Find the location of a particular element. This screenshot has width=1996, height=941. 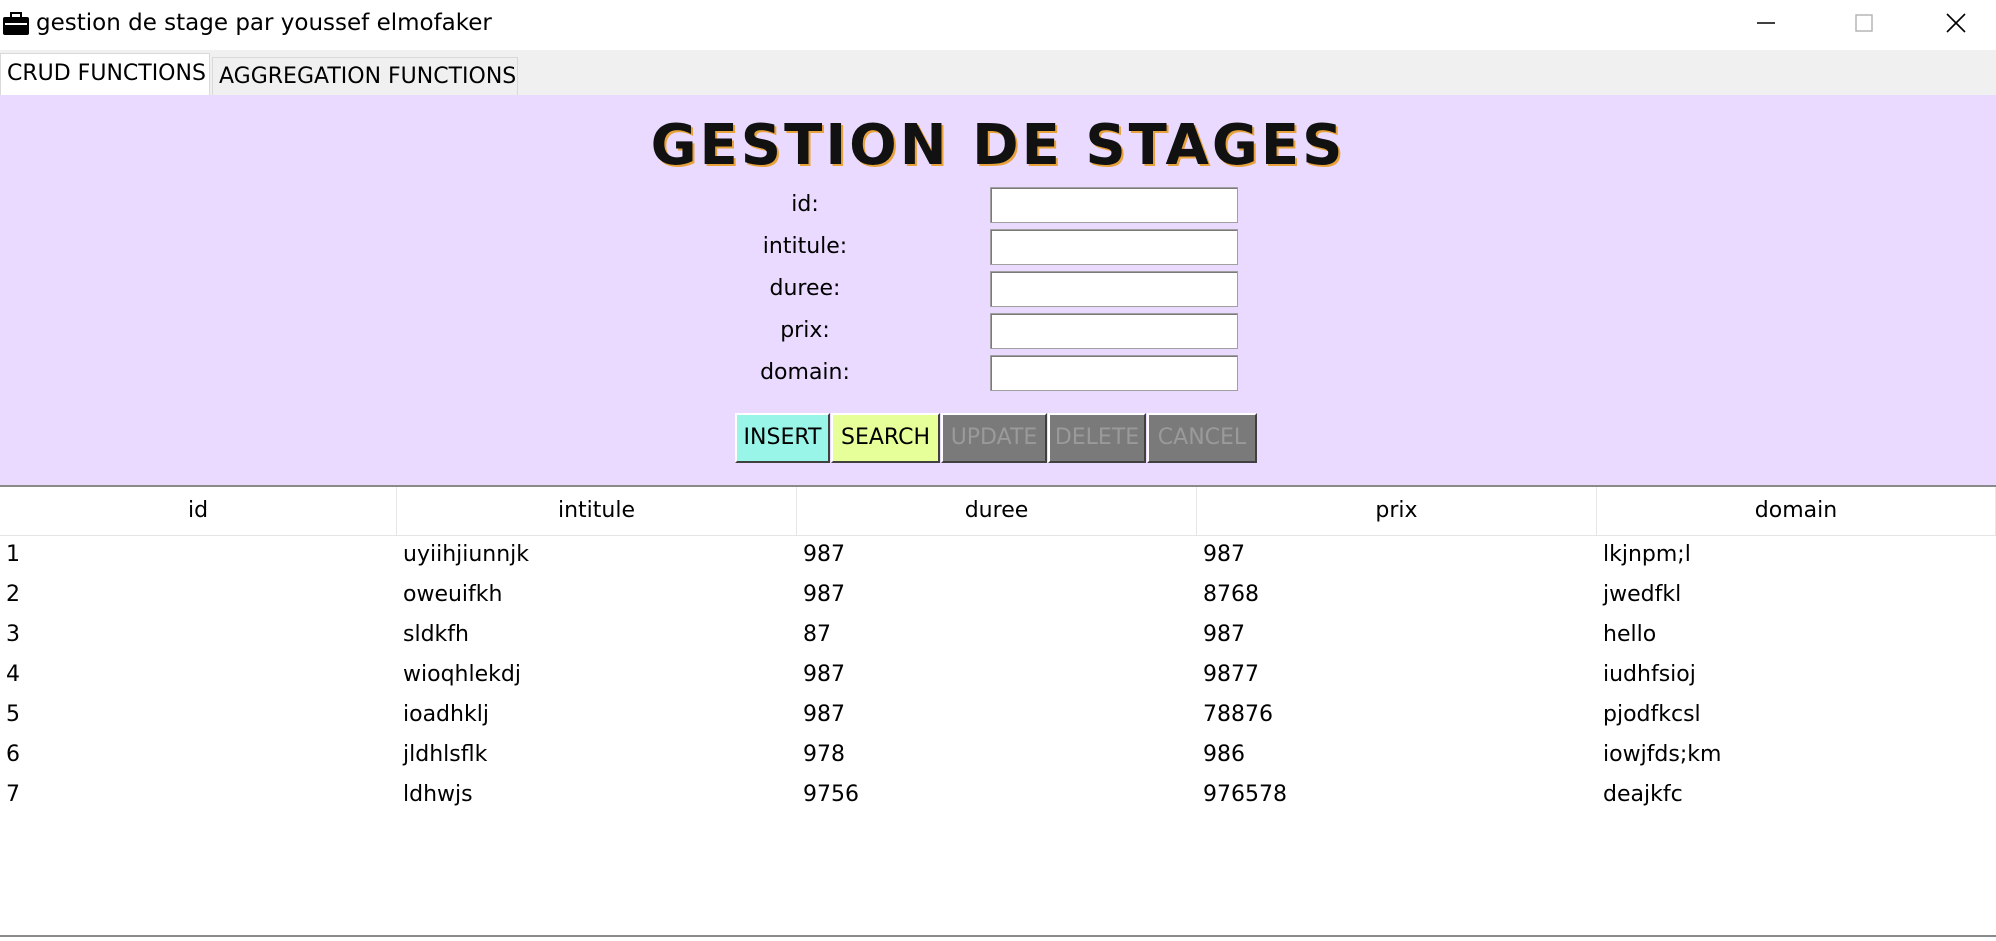

maximize-button is located at coordinates (1864, 23).